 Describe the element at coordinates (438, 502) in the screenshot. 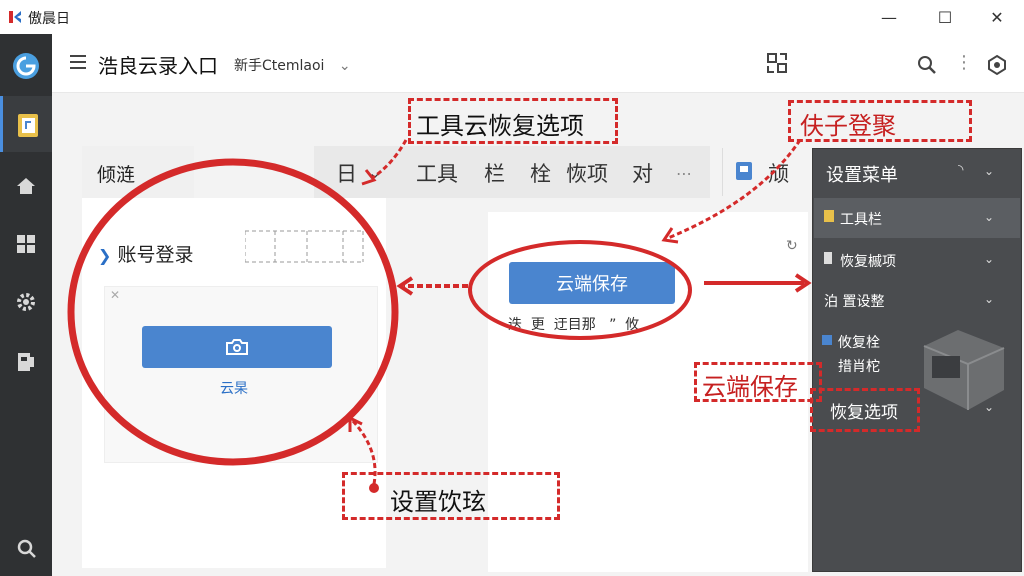

I see `annotation-bottom-label: 设置饮玹` at that location.